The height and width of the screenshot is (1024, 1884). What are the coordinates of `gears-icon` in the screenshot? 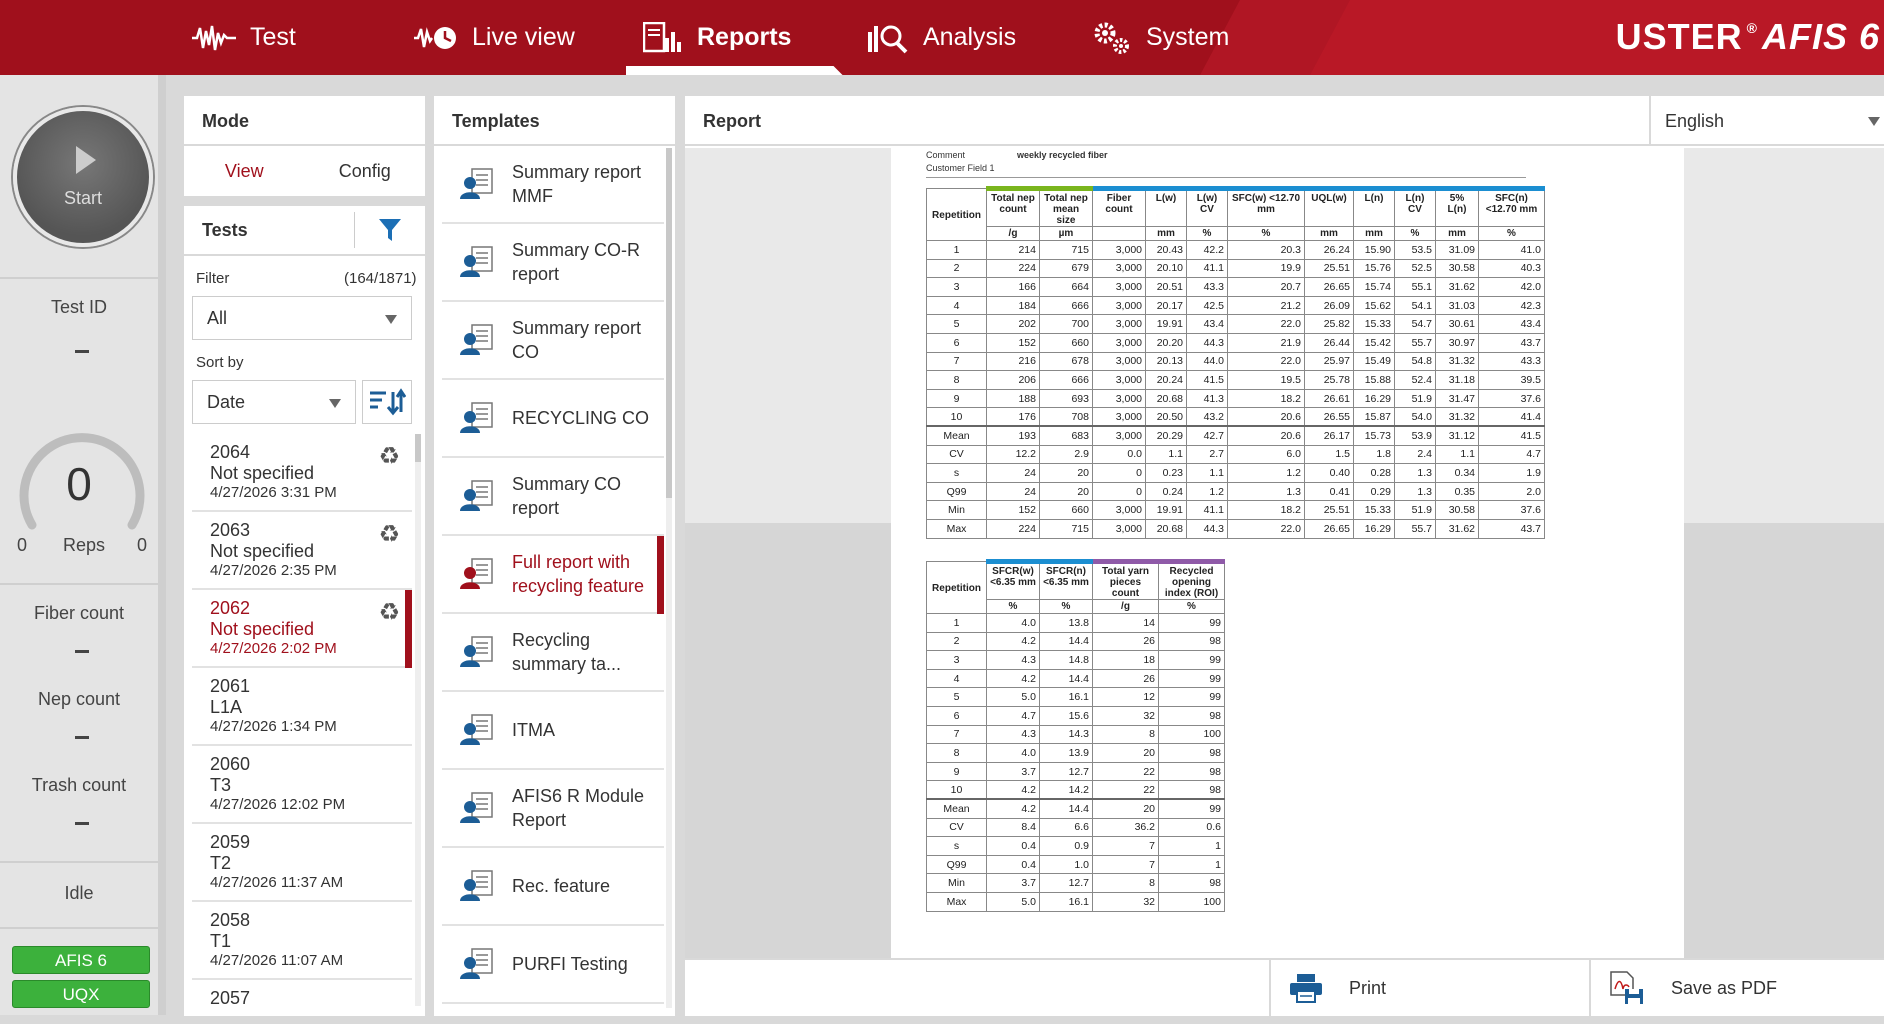 It's located at (1111, 38).